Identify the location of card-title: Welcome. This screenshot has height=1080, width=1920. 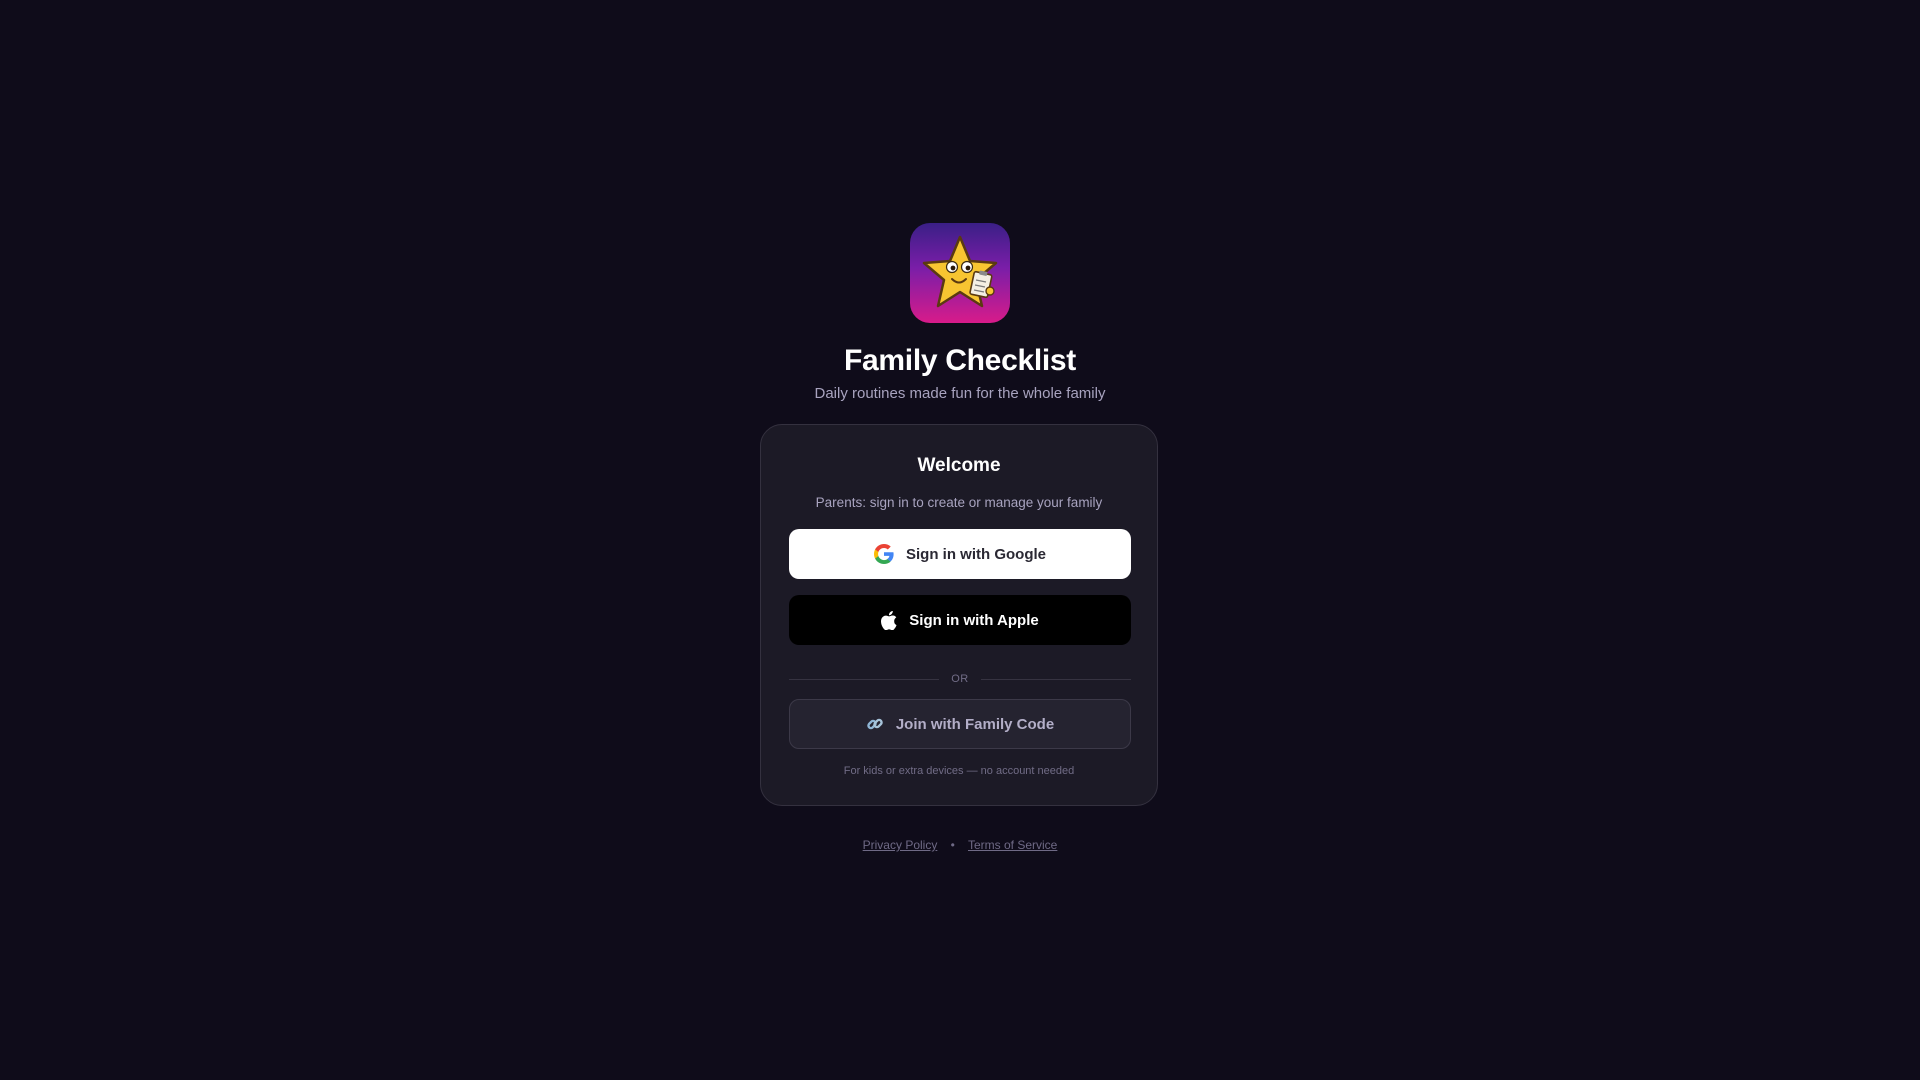
(959, 465).